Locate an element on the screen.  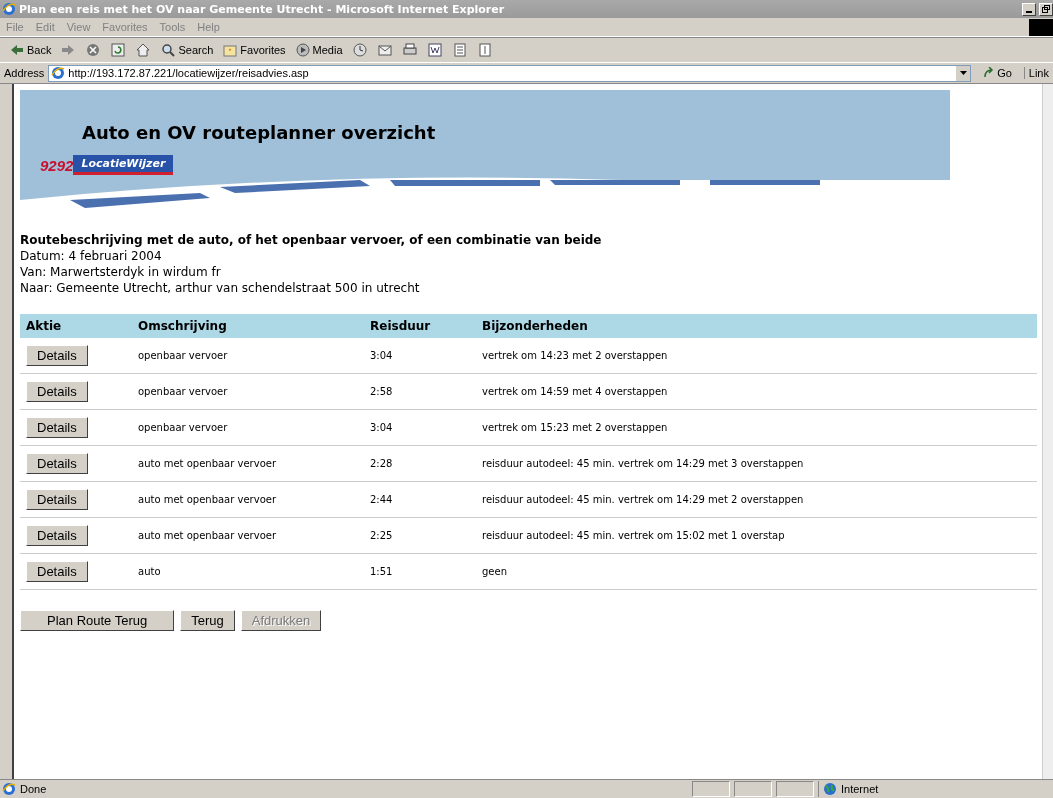
star-folder-icon is located at coordinates (230, 50).